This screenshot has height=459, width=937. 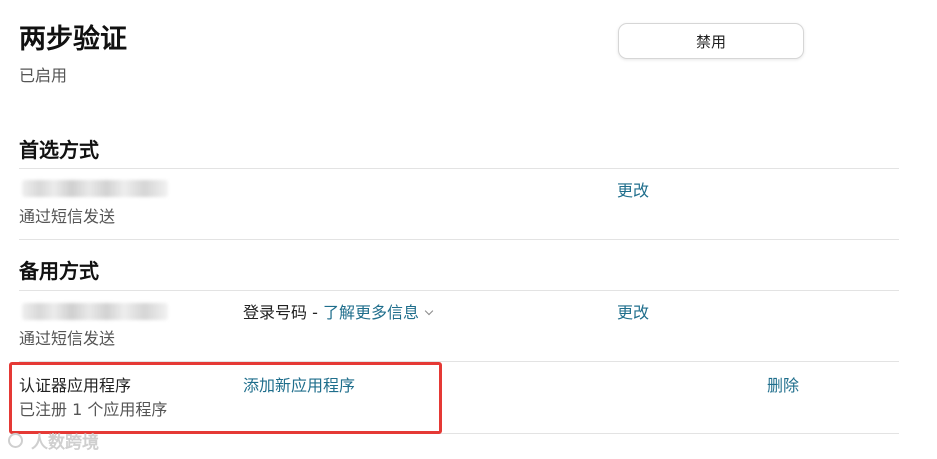 What do you see at coordinates (225, 398) in the screenshot?
I see `highlight-annotation` at bounding box center [225, 398].